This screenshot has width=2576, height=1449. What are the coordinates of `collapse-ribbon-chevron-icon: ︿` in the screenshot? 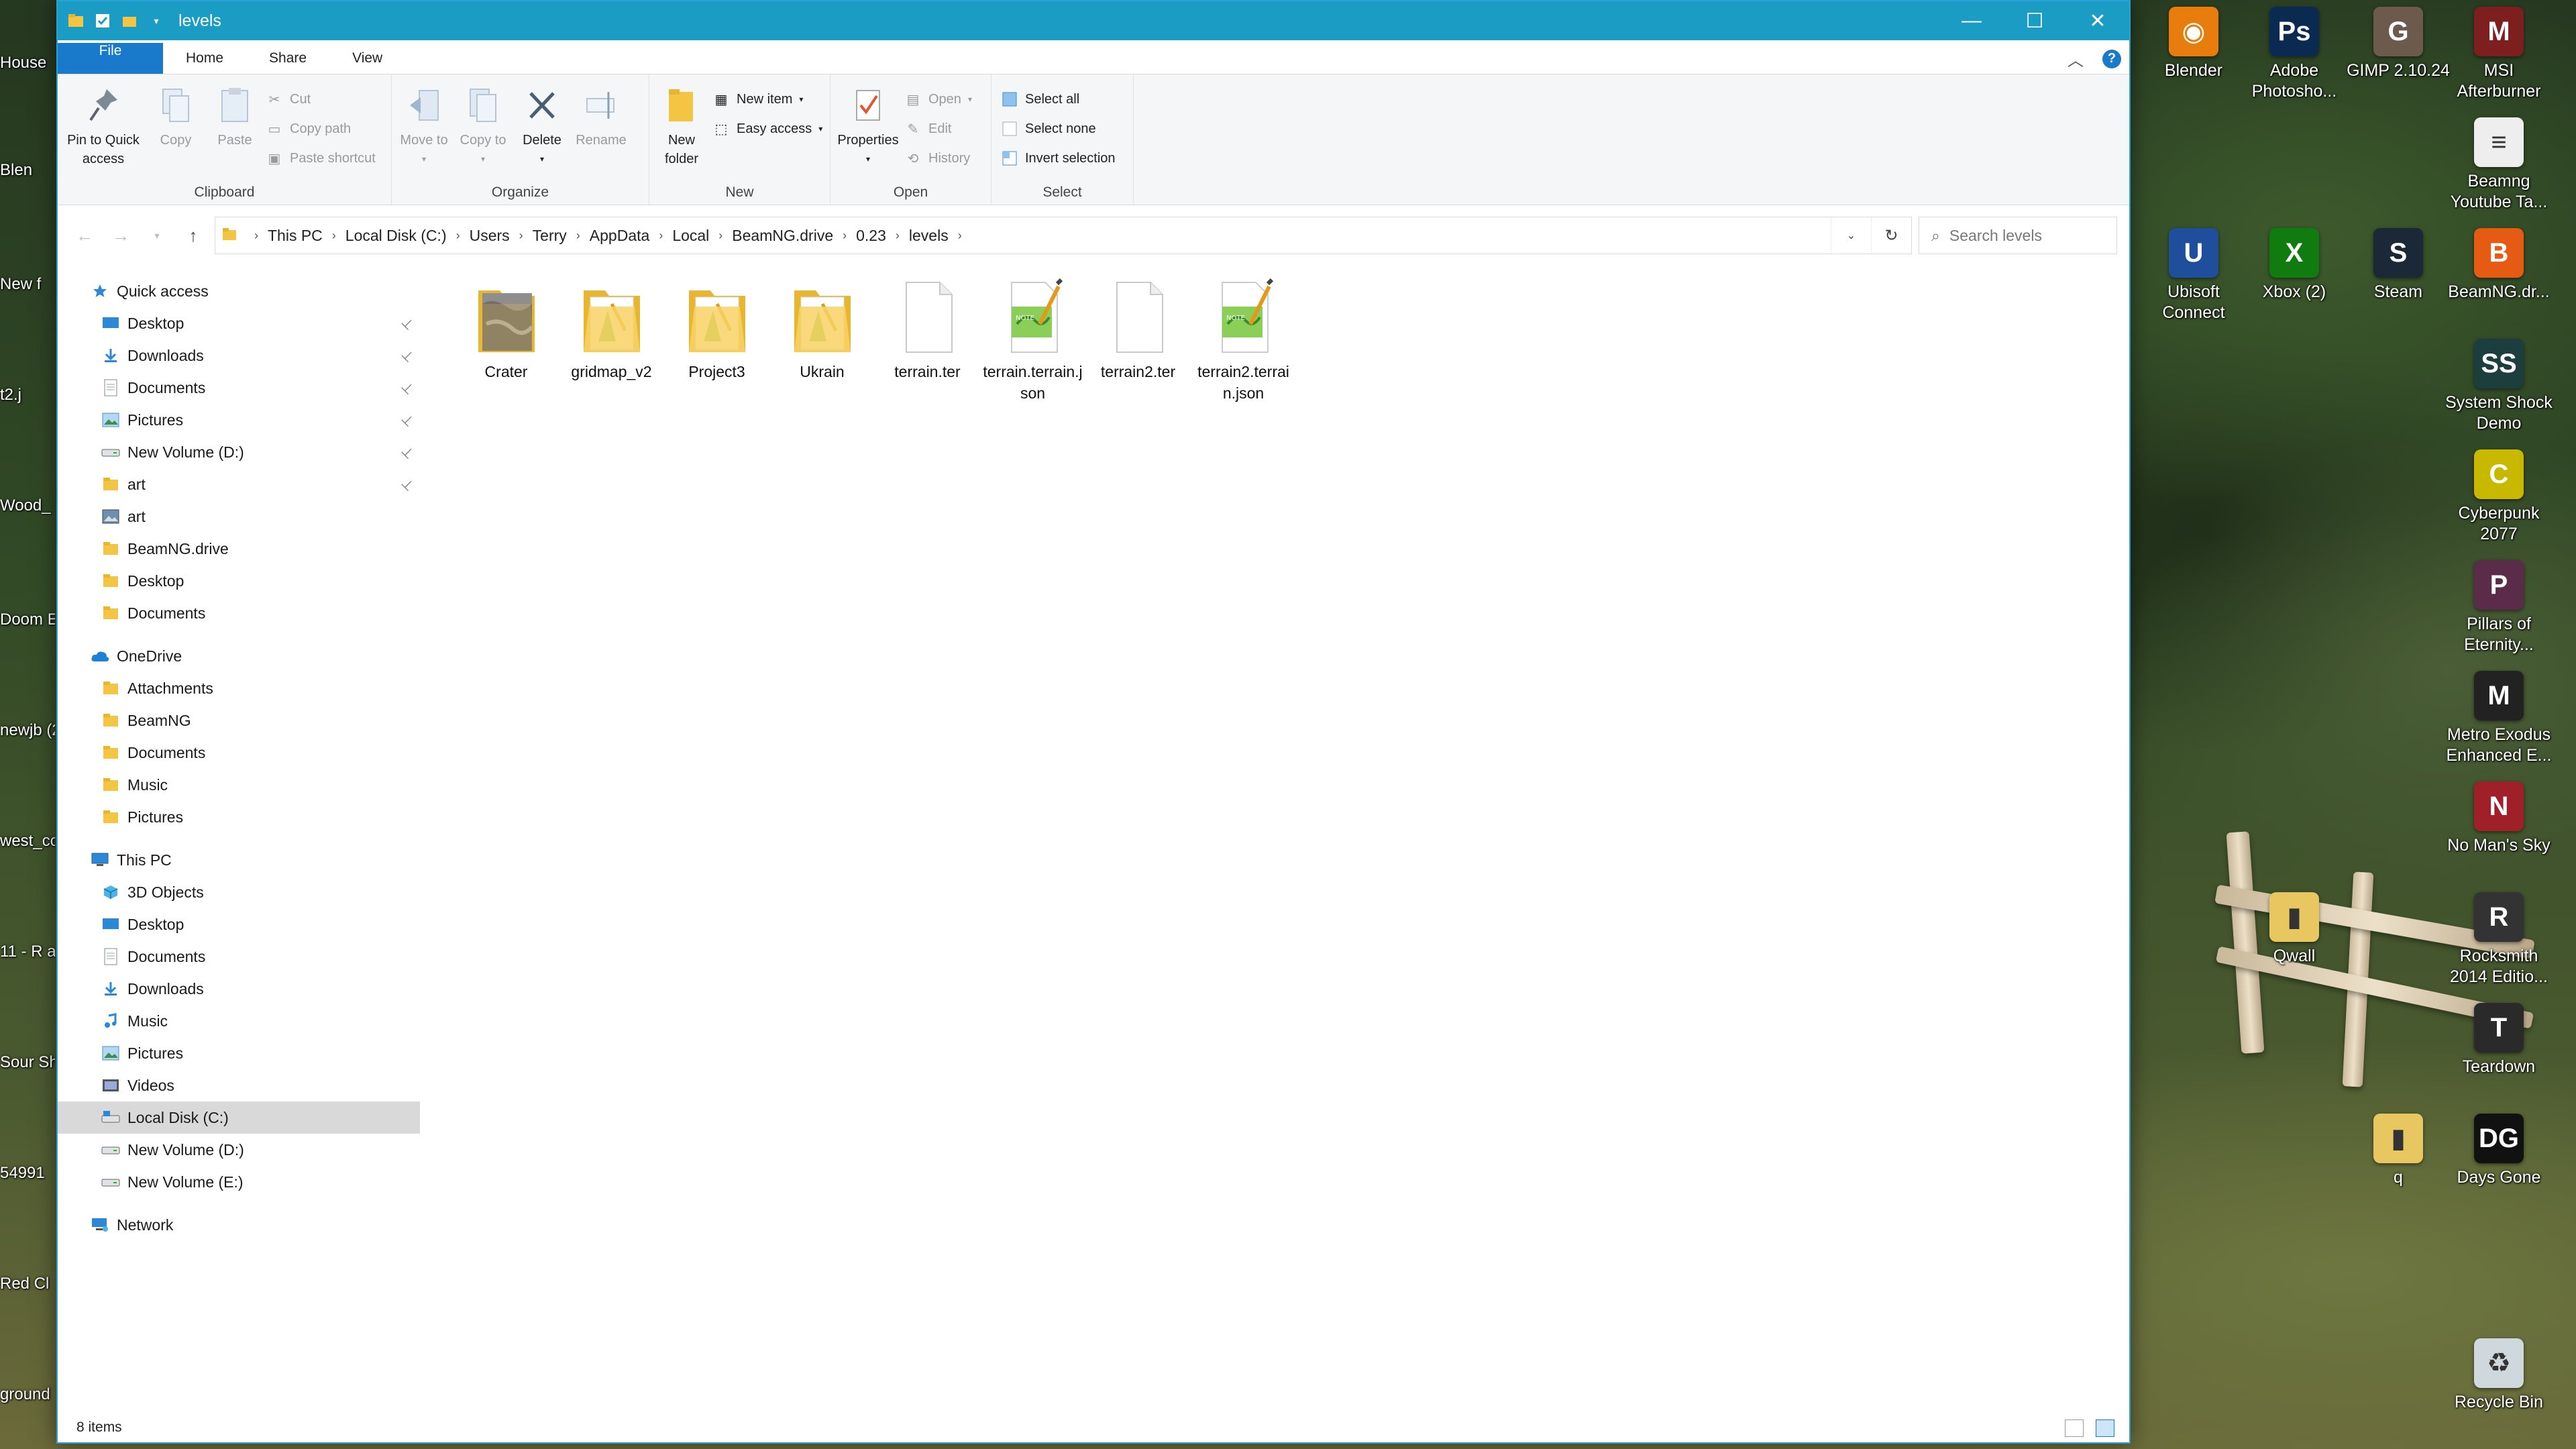 It's located at (2076, 58).